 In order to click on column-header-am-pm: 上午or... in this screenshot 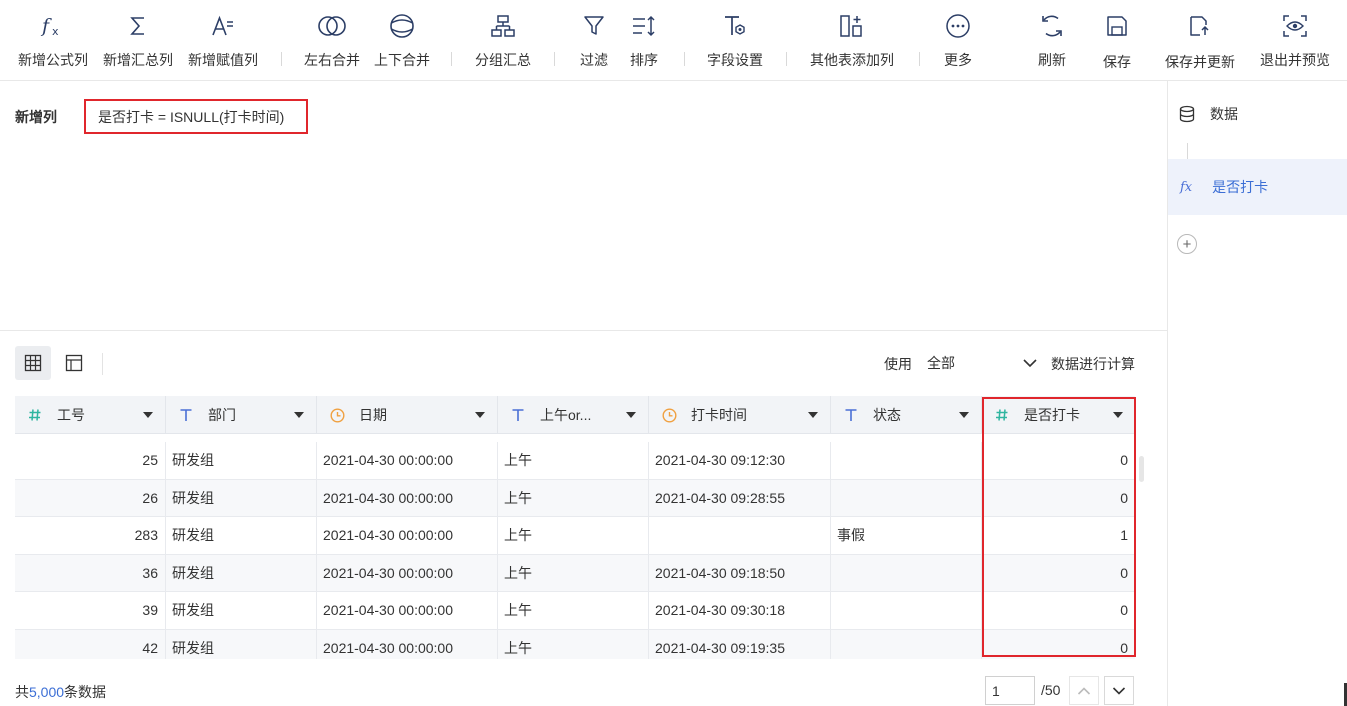, I will do `click(573, 415)`.